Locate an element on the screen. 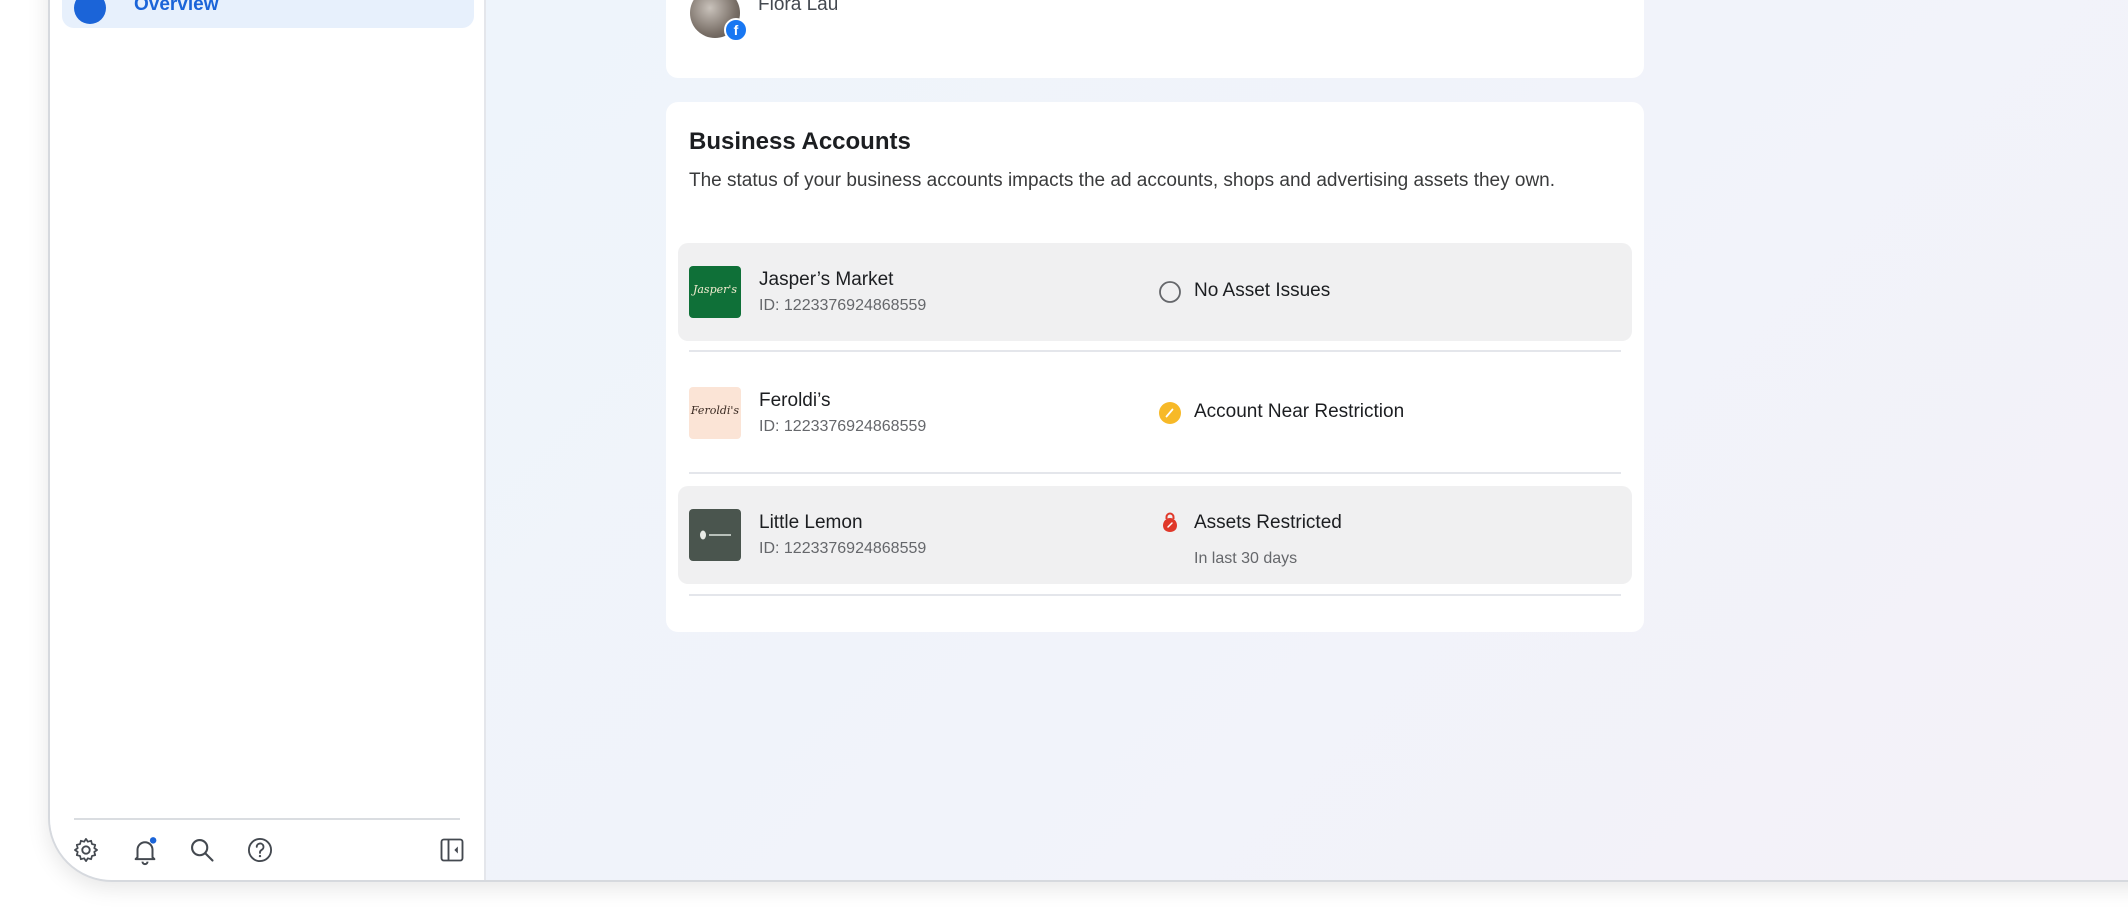 The height and width of the screenshot is (913, 2128). business-logo is located at coordinates (715, 535).